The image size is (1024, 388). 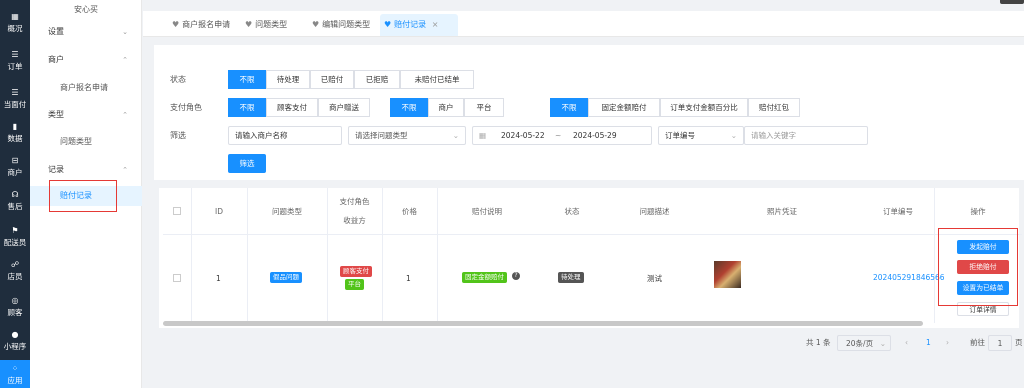 I want to click on help-icon: ?, so click(x=516, y=276).